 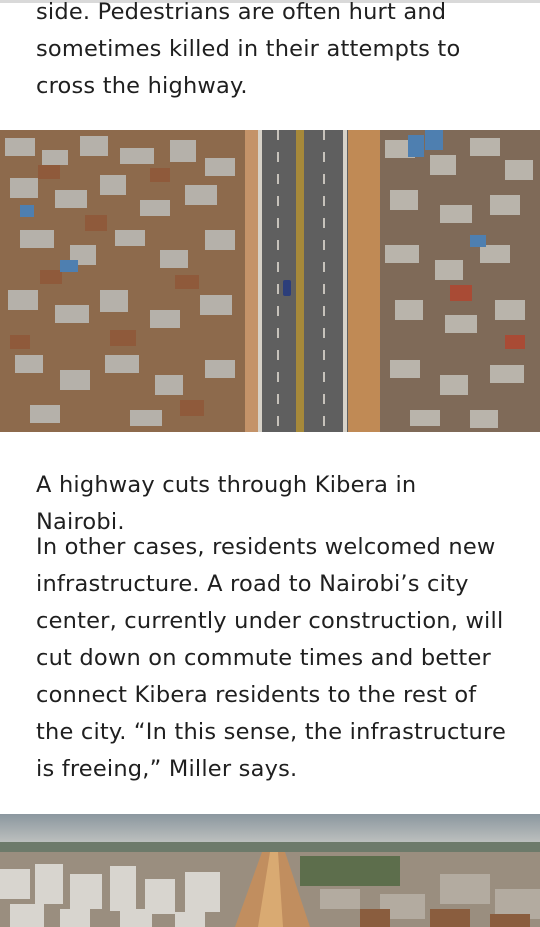 I want to click on city-skyline-illustration, so click(x=270, y=870).